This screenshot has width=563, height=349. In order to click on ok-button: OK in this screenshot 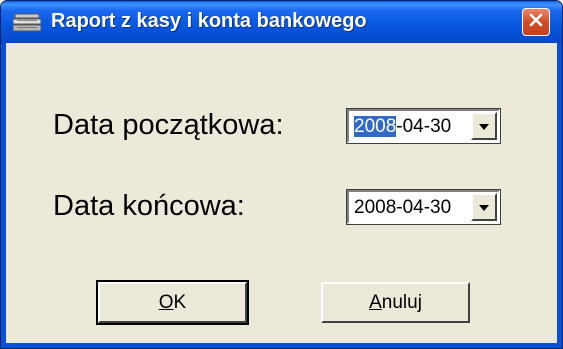, I will do `click(172, 302)`.